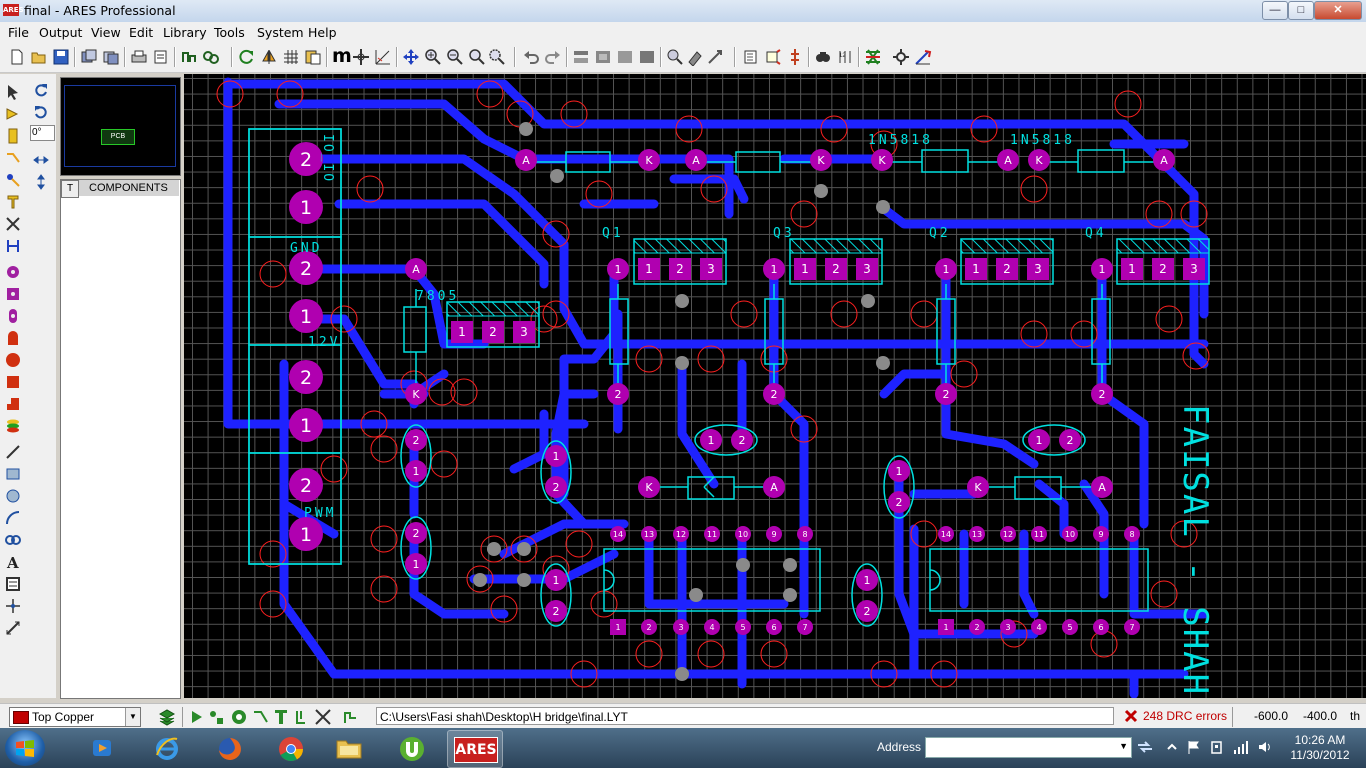 This screenshot has height=768, width=1366. Describe the element at coordinates (351, 717) in the screenshot. I see `connectivity-highlight-icon` at that location.